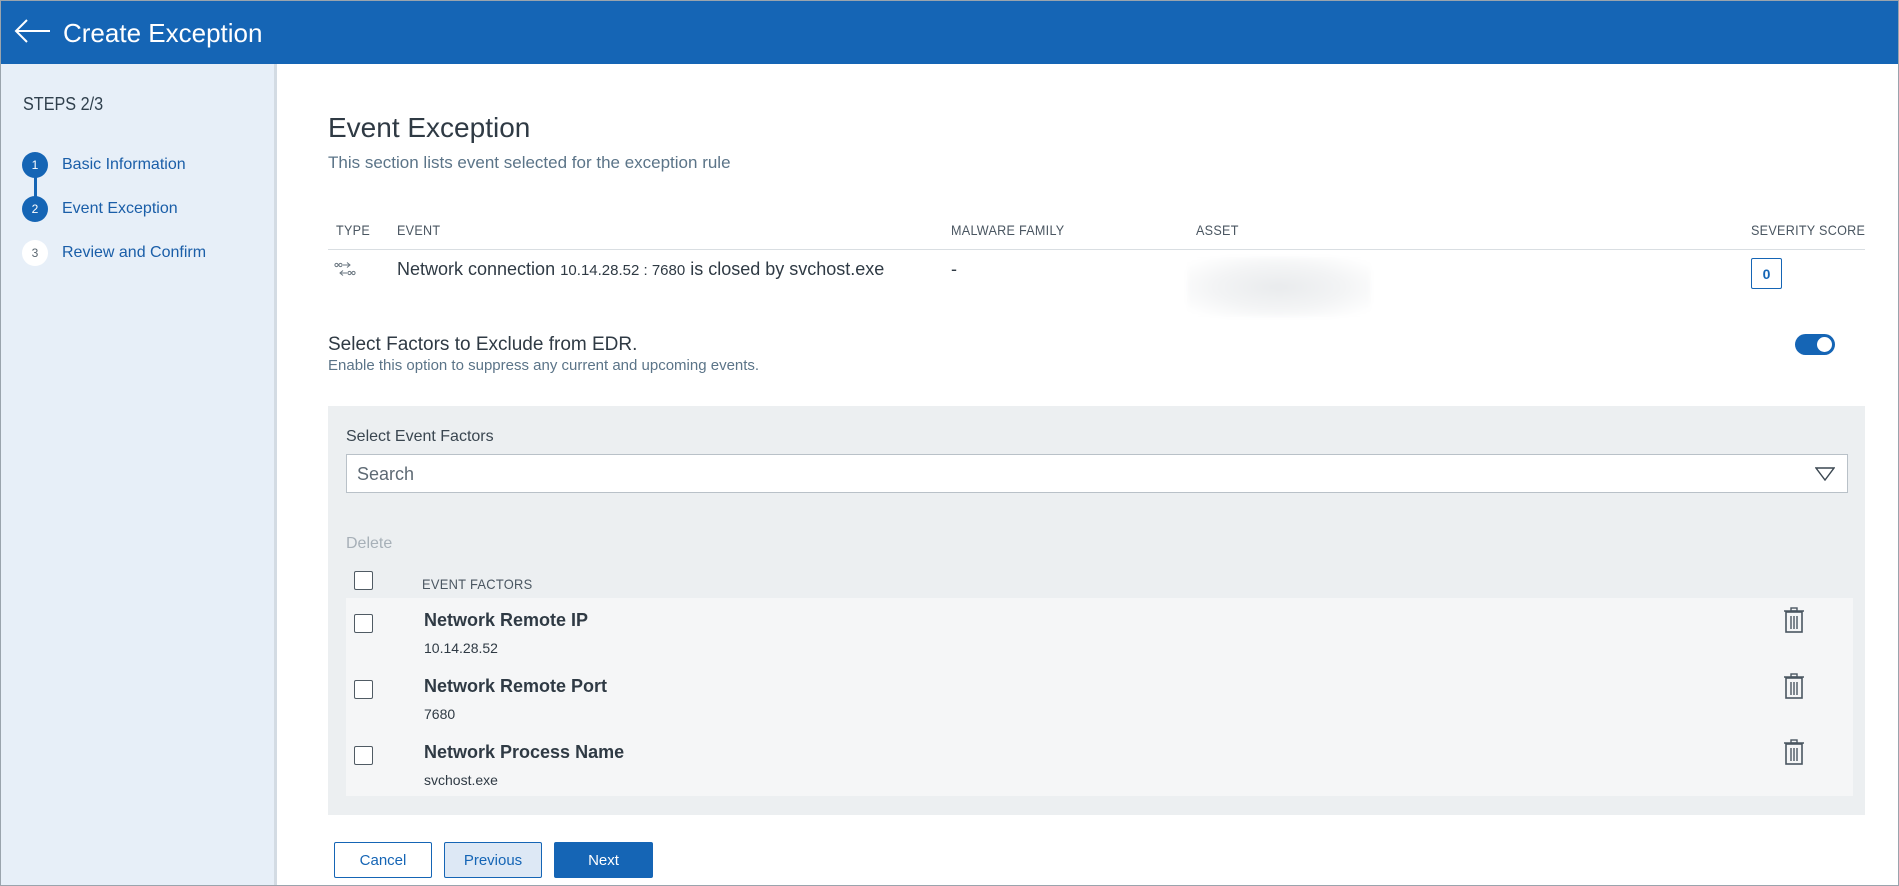 The width and height of the screenshot is (1899, 886). Describe the element at coordinates (524, 752) in the screenshot. I see `factor-name: Network Process Name` at that location.